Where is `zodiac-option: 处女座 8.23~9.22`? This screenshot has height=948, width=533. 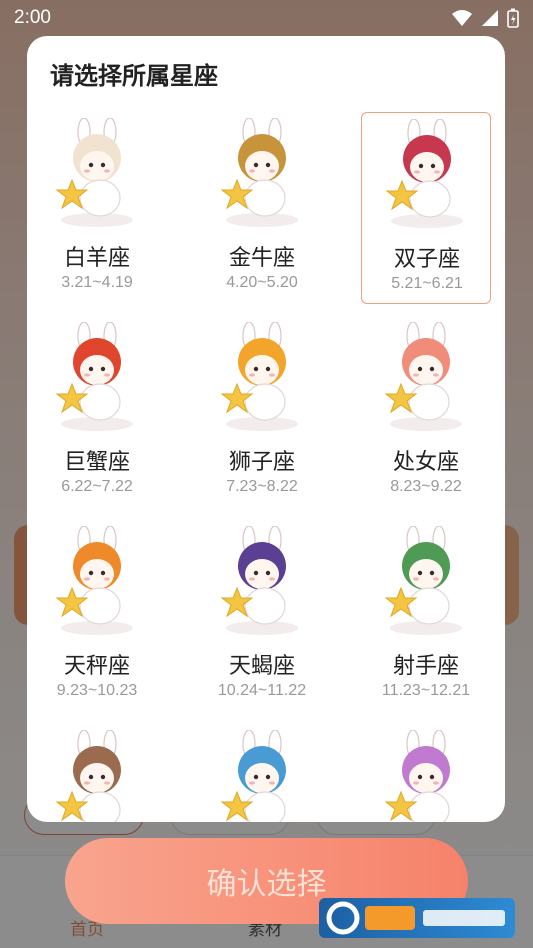 zodiac-option: 处女座 8.23~9.22 is located at coordinates (426, 412).